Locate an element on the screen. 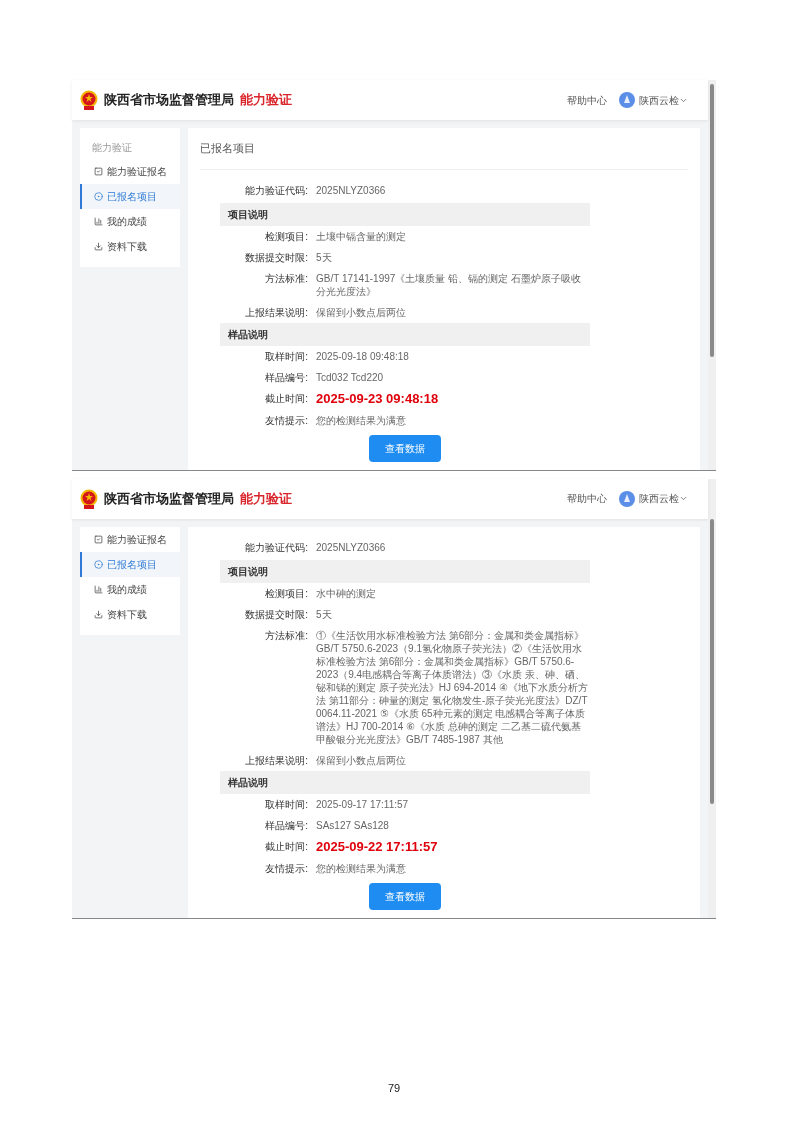 Image resolution: width=793 pixels, height=1122 pixels. panel-title: 已报名项目 is located at coordinates (444, 149).